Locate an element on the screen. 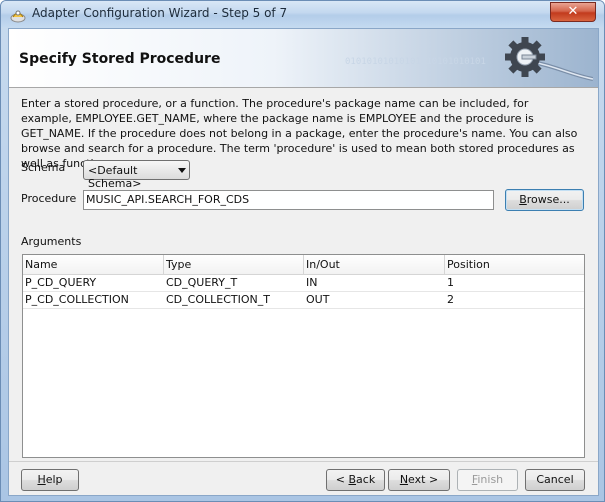 Image resolution: width=605 pixels, height=502 pixels. next-mnemonic: N is located at coordinates (404, 479).